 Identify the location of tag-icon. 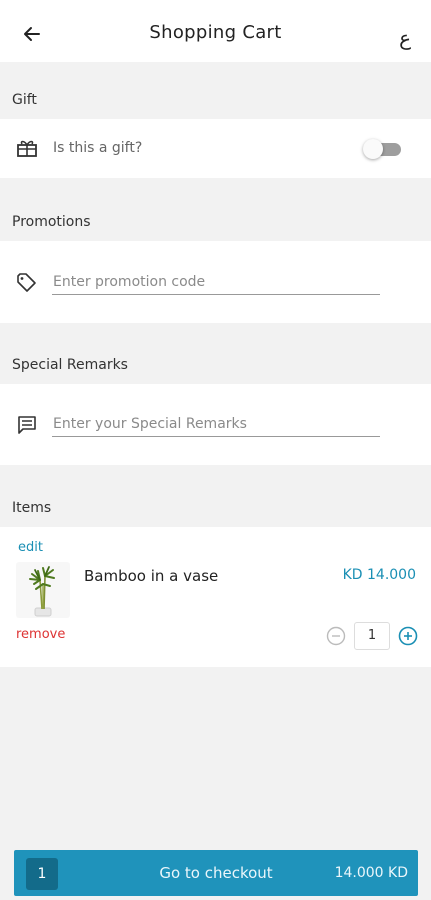
(26, 282).